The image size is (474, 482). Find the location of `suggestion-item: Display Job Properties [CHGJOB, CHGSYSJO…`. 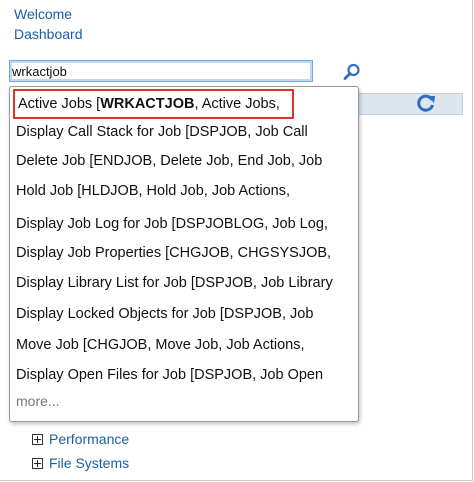

suggestion-item: Display Job Properties [CHGJOB, CHGSYSJO… is located at coordinates (173, 253).